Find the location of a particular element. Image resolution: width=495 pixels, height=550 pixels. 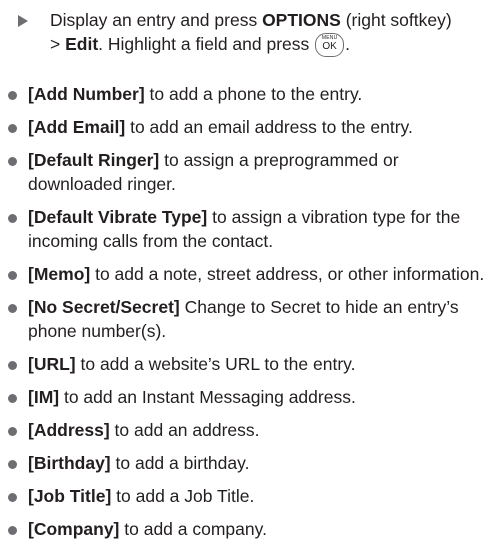

menu-path-arrow: > is located at coordinates (55, 44).